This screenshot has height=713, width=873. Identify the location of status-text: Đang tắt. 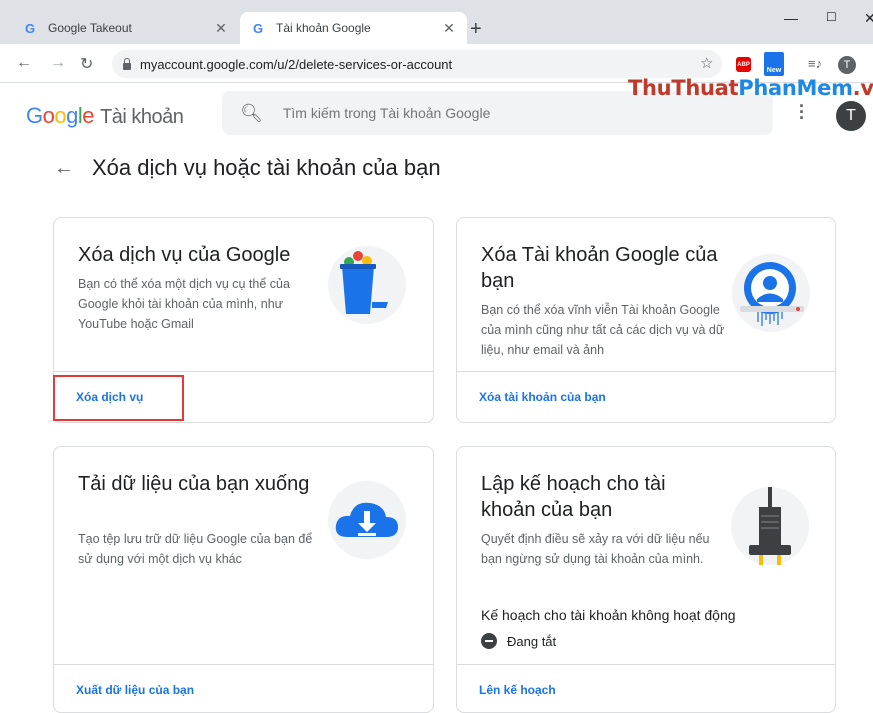
(532, 641).